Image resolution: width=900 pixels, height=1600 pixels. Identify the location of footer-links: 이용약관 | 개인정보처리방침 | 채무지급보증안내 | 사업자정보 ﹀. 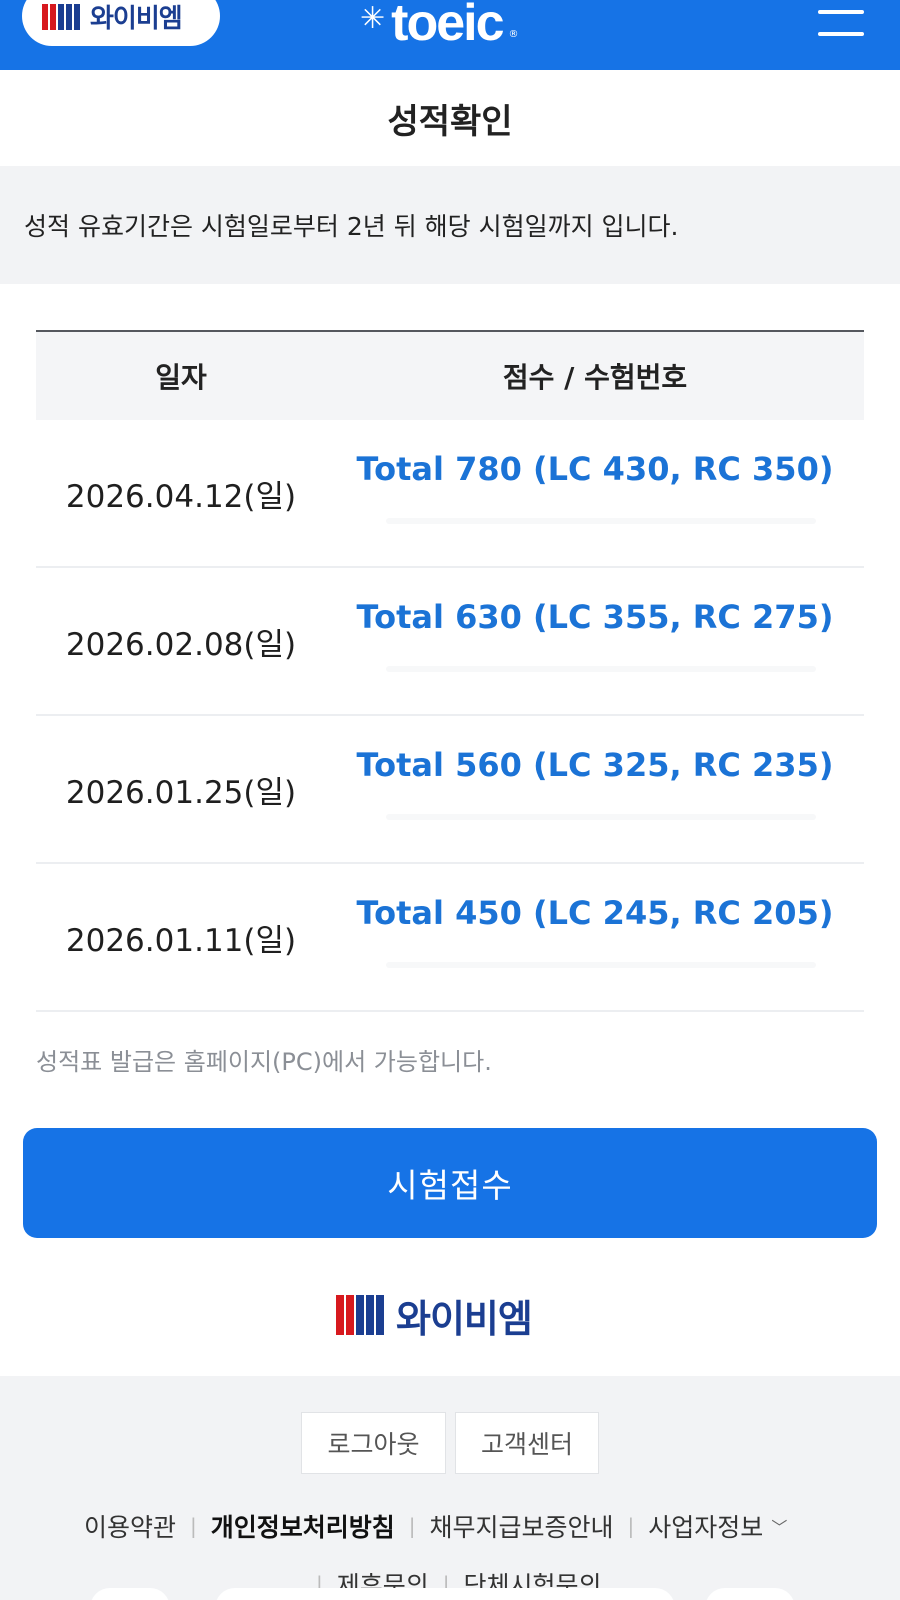
(435, 1526).